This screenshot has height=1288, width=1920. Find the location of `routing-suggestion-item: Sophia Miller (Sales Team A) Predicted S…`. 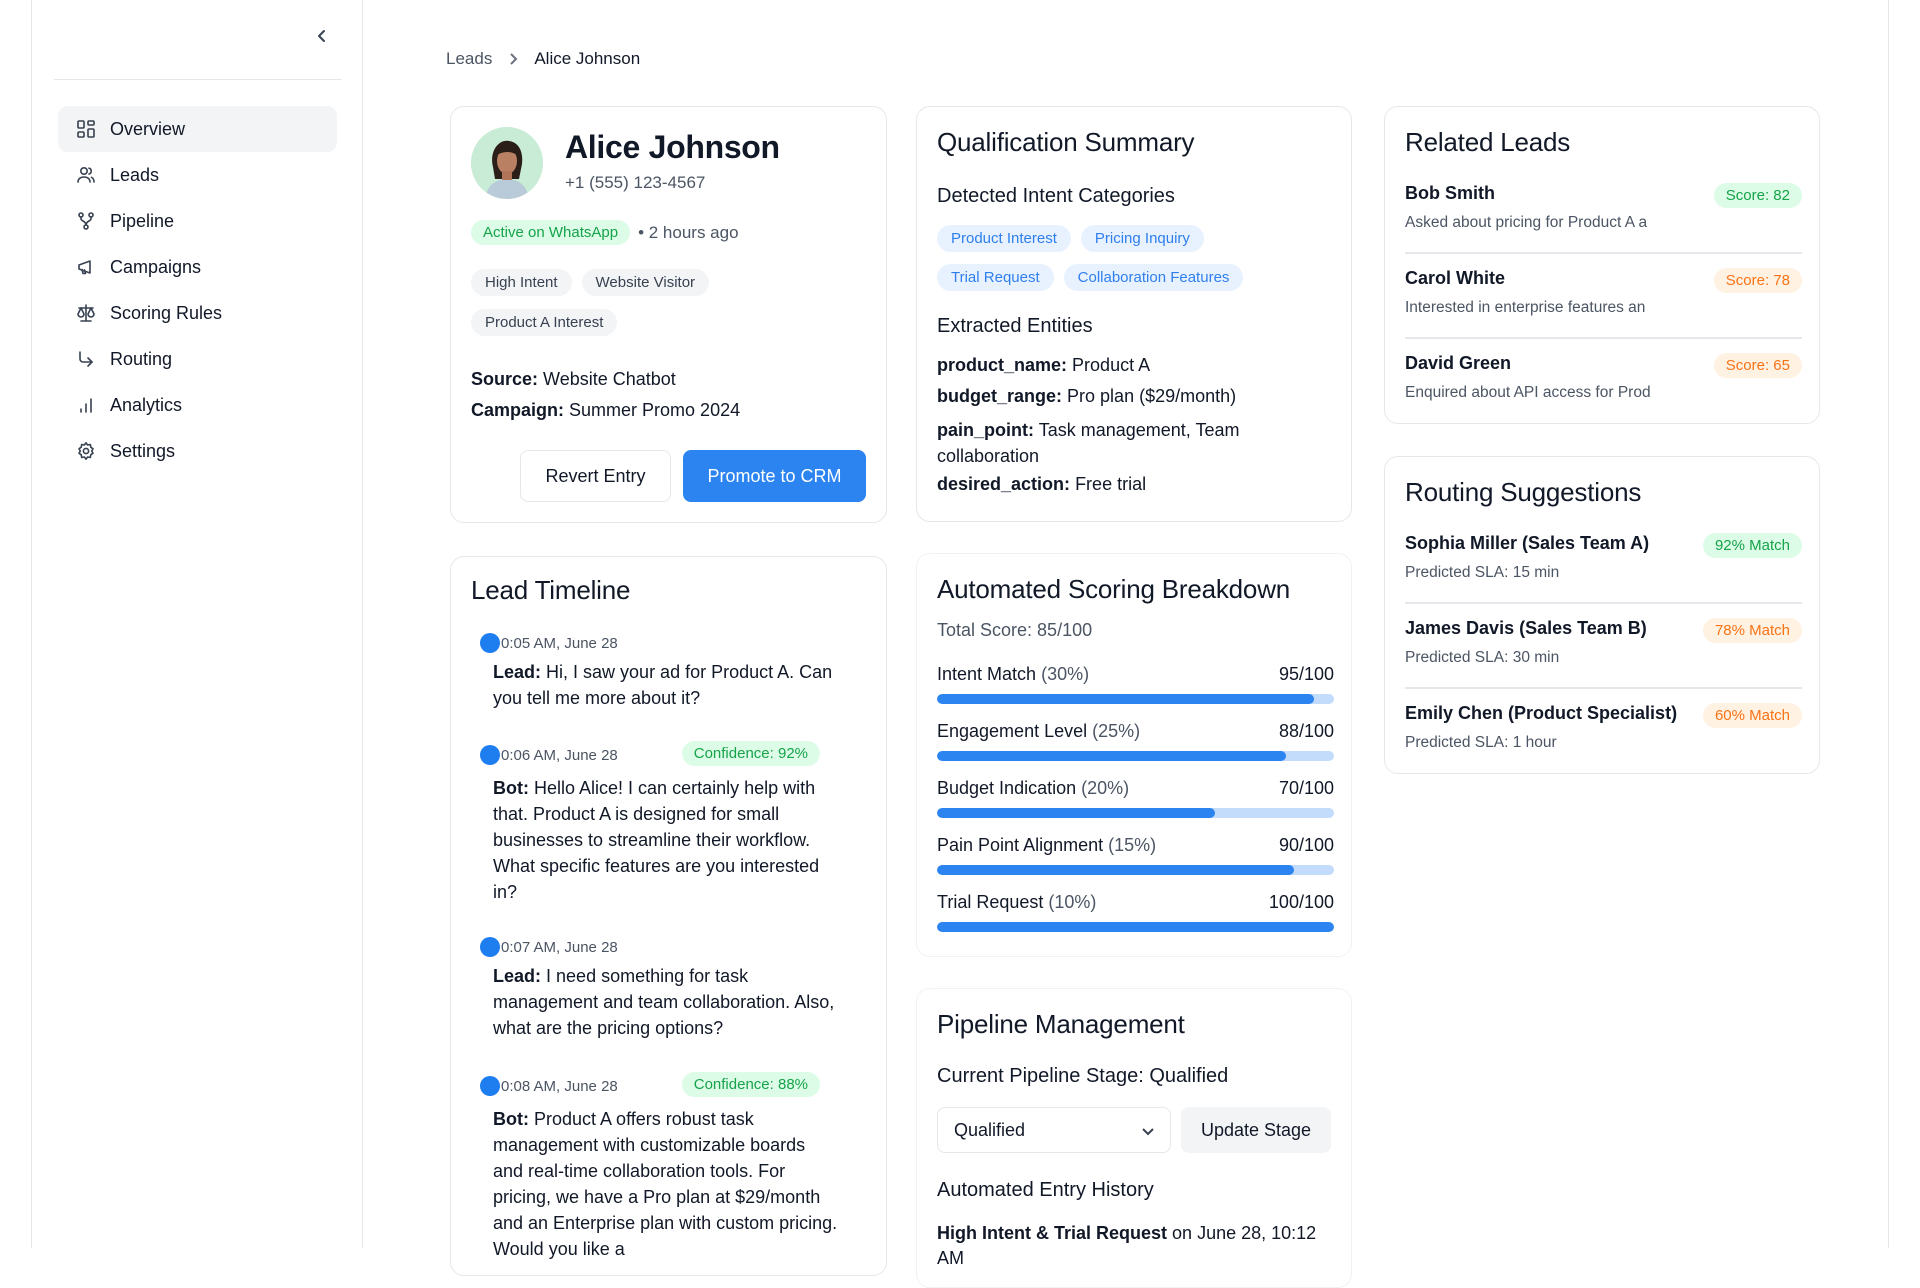

routing-suggestion-item: Sophia Miller (Sales Team A) Predicted S… is located at coordinates (1603, 557).